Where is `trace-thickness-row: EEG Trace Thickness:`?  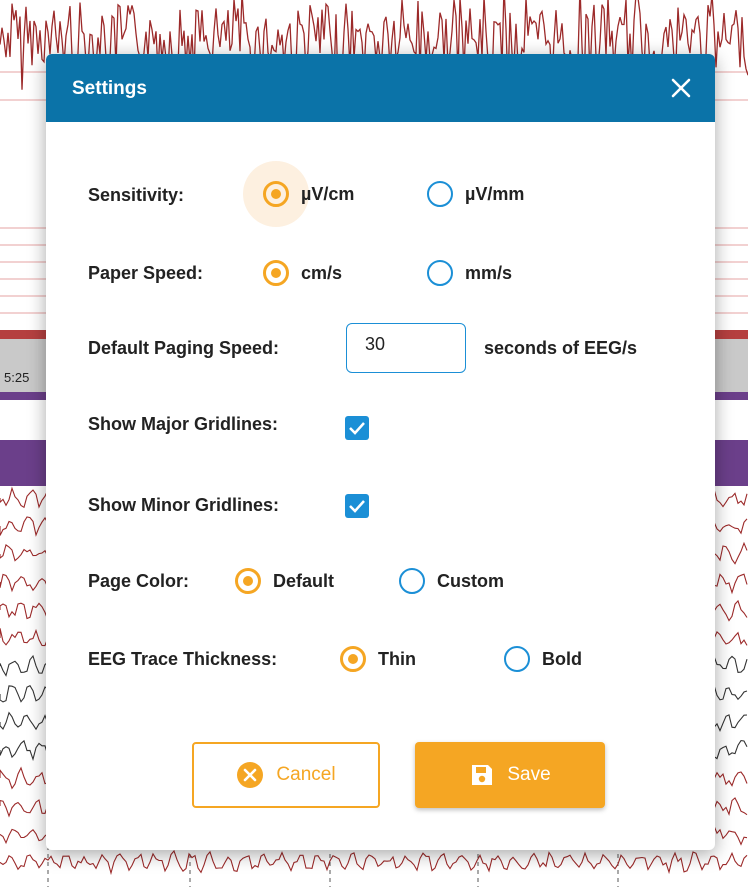 trace-thickness-row: EEG Trace Thickness: is located at coordinates (182, 659).